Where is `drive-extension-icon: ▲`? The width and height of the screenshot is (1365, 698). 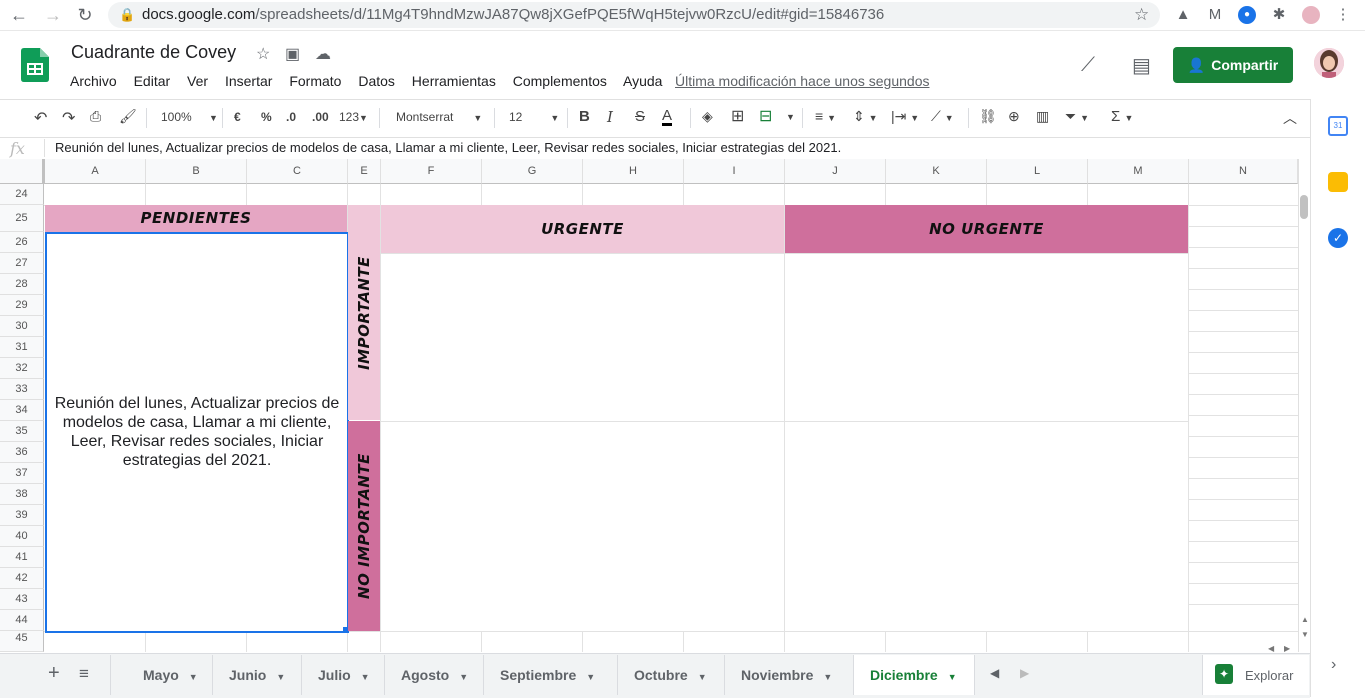
drive-extension-icon: ▲ is located at coordinates (1183, 15).